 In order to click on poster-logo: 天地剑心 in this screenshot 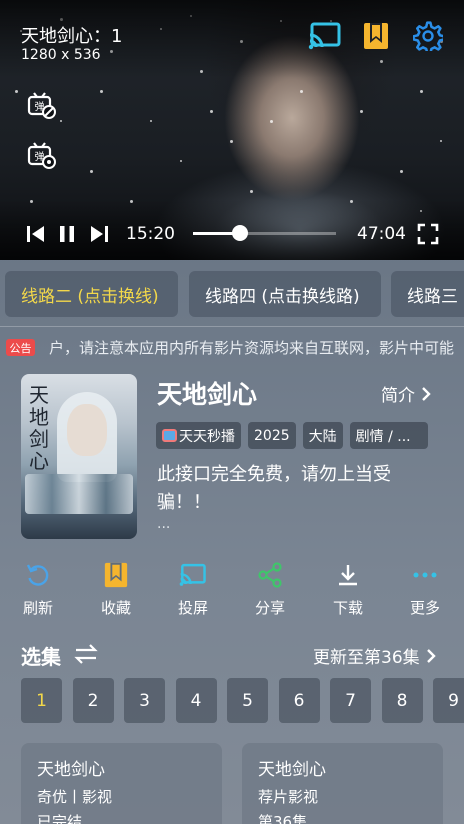, I will do `click(39, 428)`.